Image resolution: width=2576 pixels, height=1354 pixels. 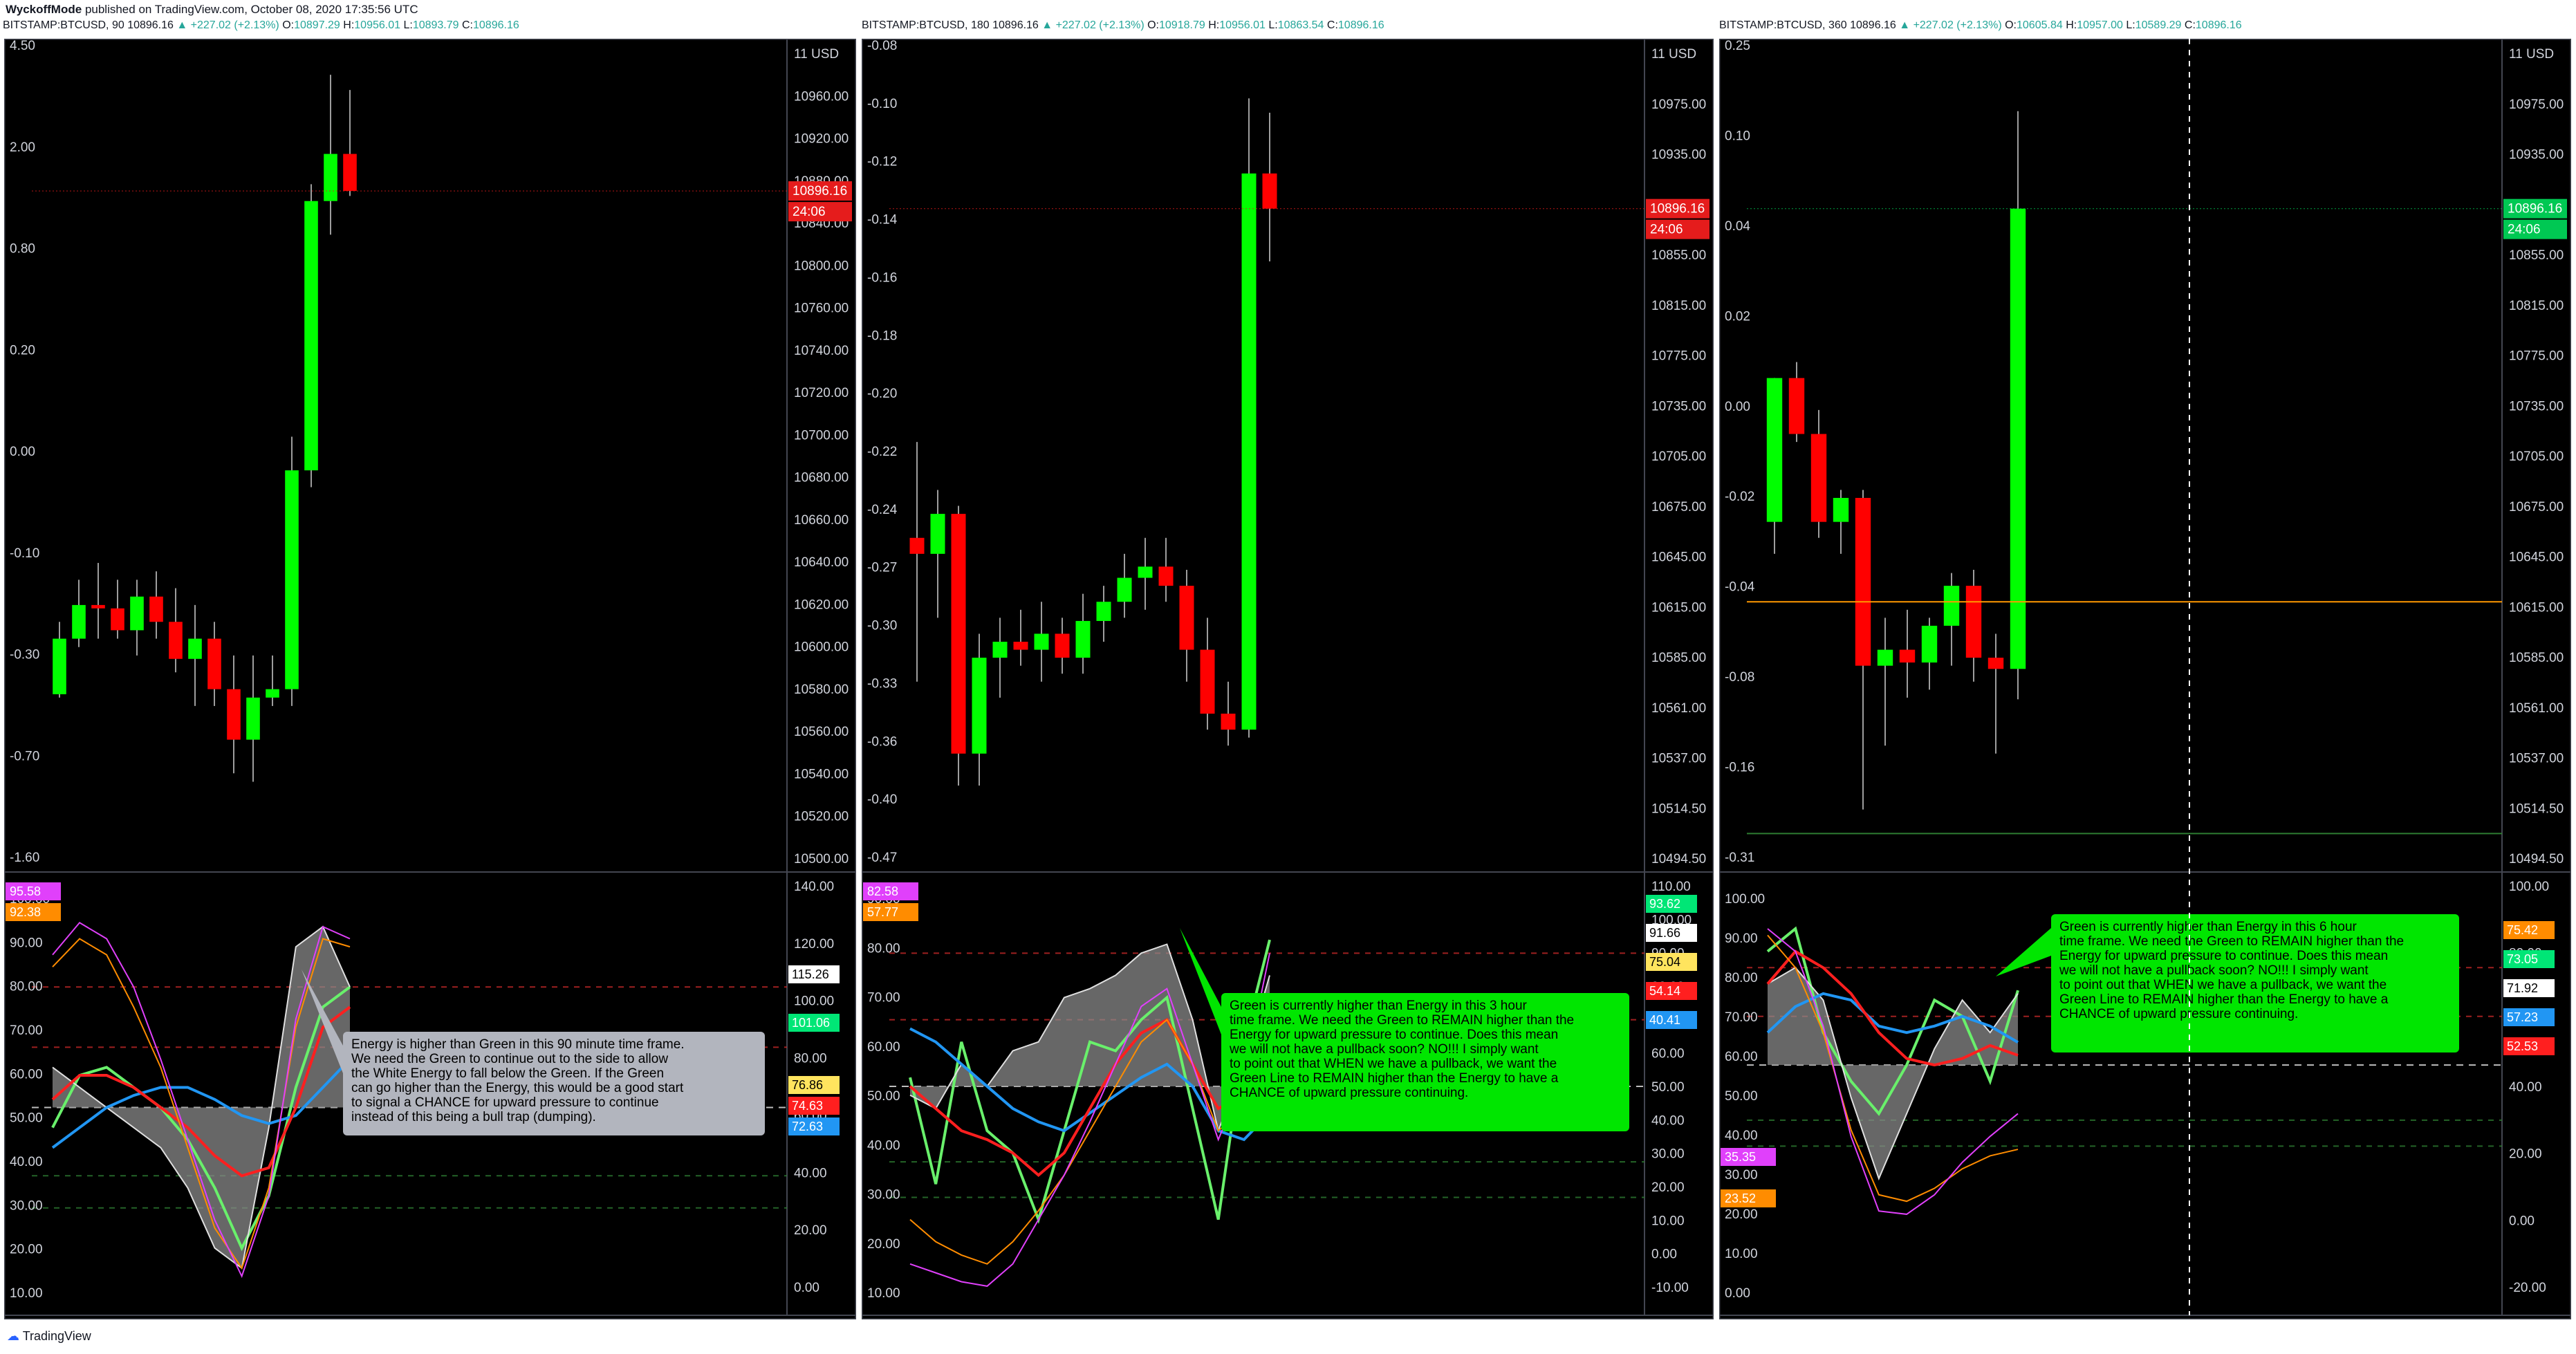 What do you see at coordinates (1668, 1054) in the screenshot?
I see `osc-right-tick: 60.00` at bounding box center [1668, 1054].